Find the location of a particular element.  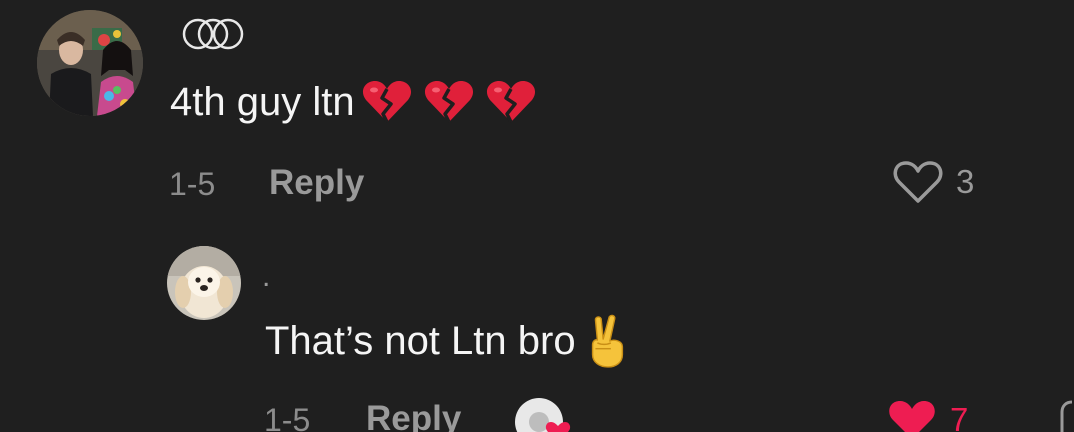

like-count: 7 is located at coordinates (959, 416).